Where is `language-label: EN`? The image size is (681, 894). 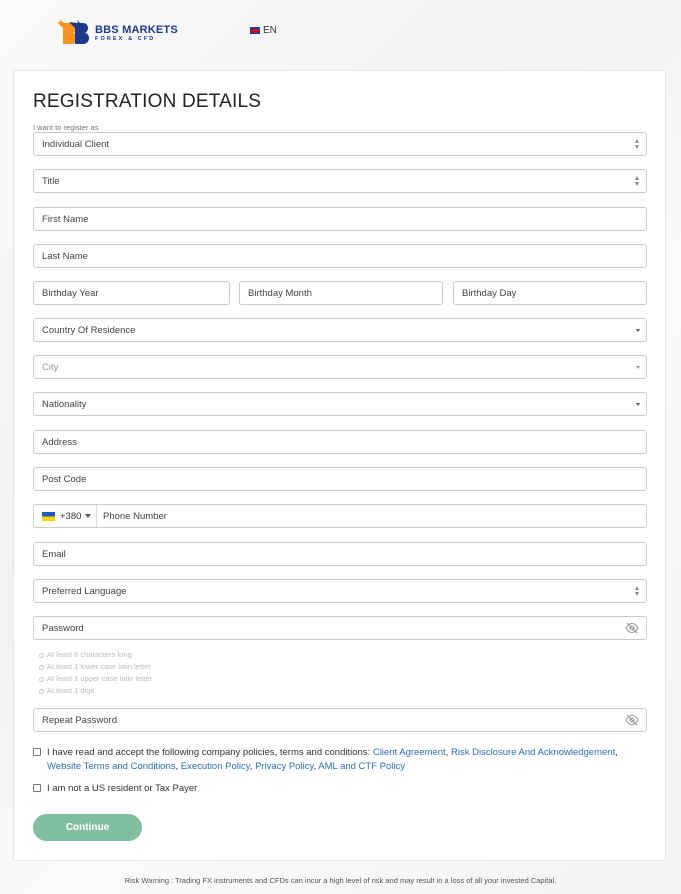 language-label: EN is located at coordinates (270, 30).